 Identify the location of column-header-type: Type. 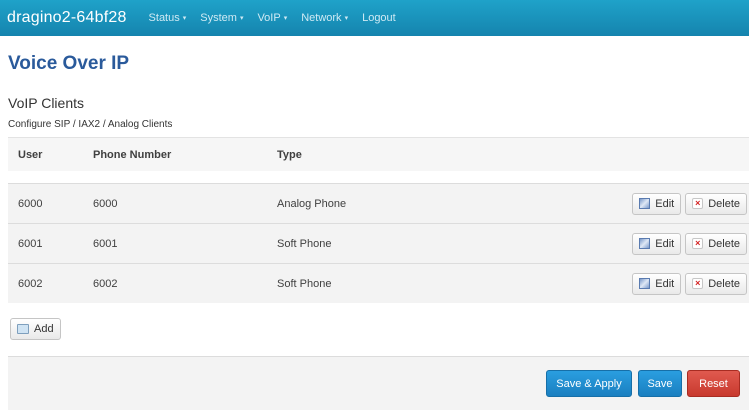
(289, 154).